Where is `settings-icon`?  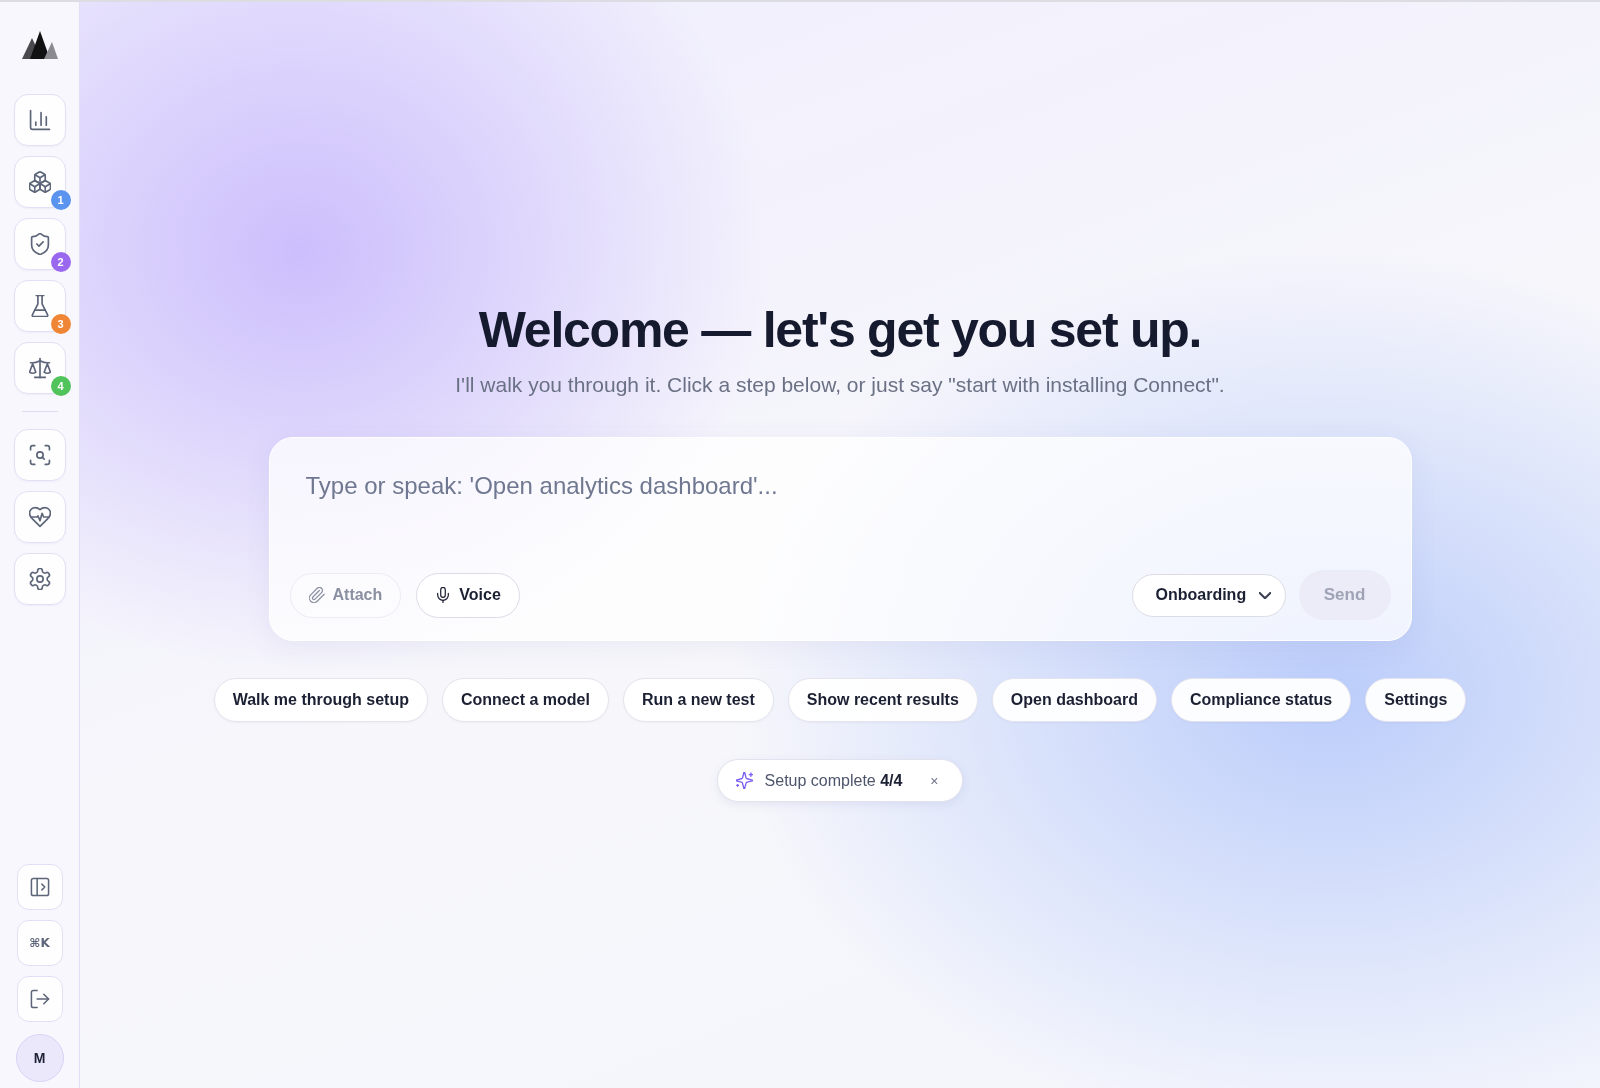
settings-icon is located at coordinates (39, 579).